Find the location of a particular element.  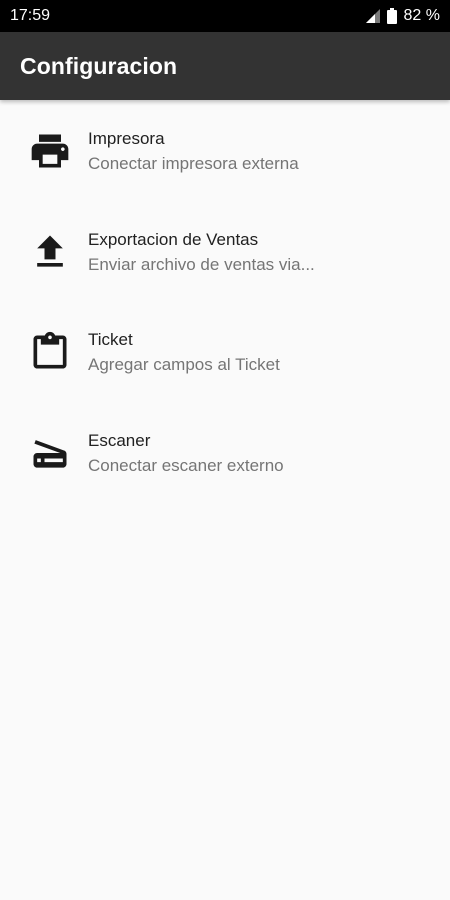

battery-icon is located at coordinates (391, 16).